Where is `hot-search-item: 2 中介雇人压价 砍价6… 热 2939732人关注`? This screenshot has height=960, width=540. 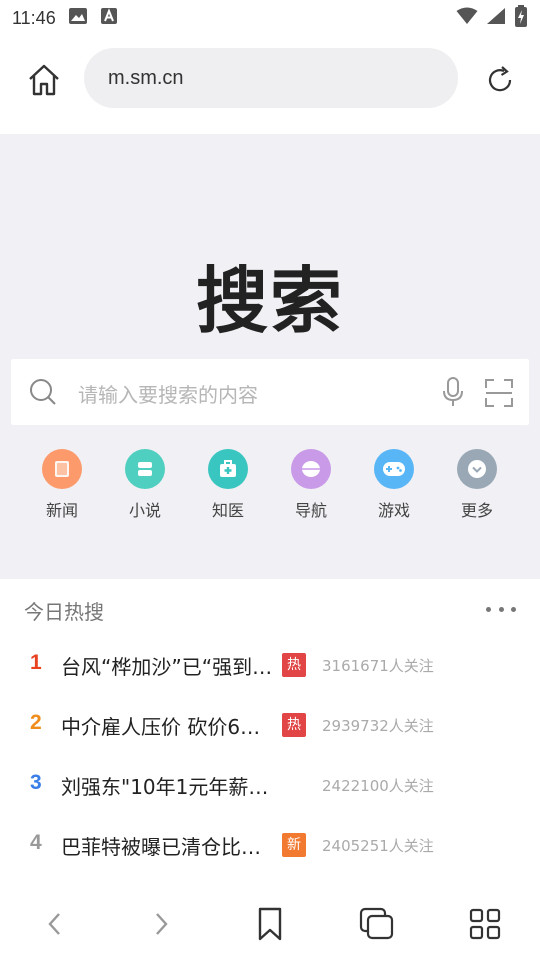
hot-search-item: 2 中介雇人压价 砍价6… 热 2939732人关注 is located at coordinates (270, 725).